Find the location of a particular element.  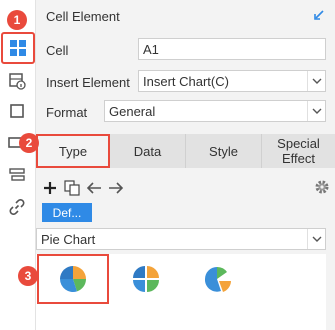

step-badge-2: 2 is located at coordinates (29, 143).